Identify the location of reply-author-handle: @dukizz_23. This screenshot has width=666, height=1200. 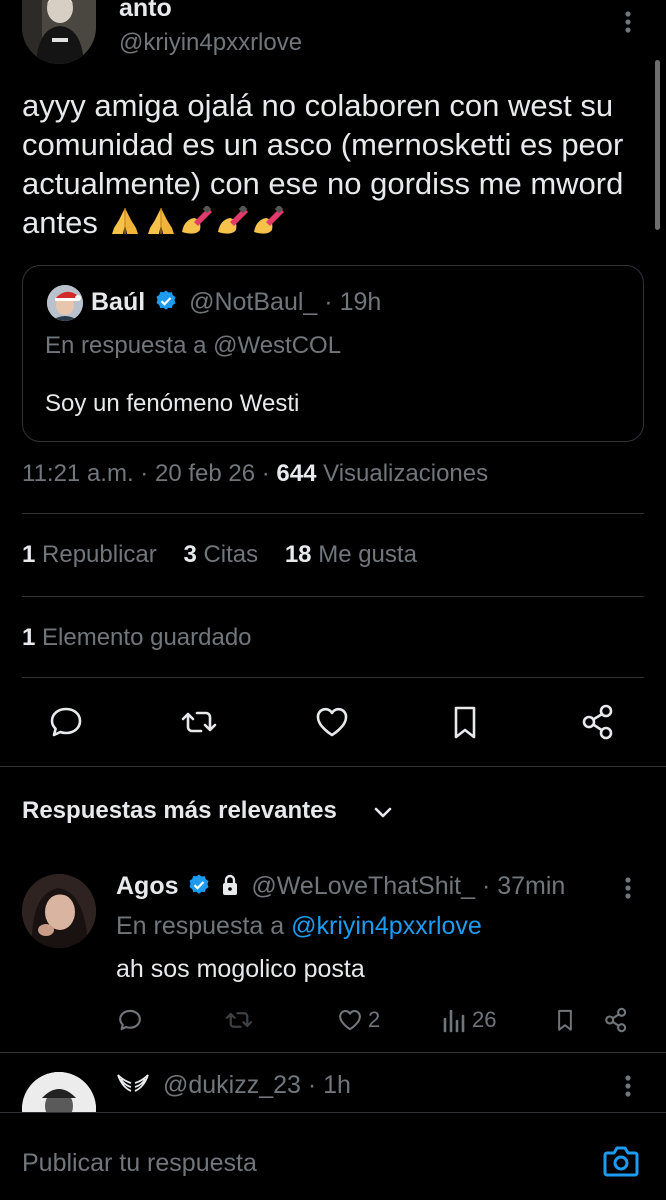
(232, 1085).